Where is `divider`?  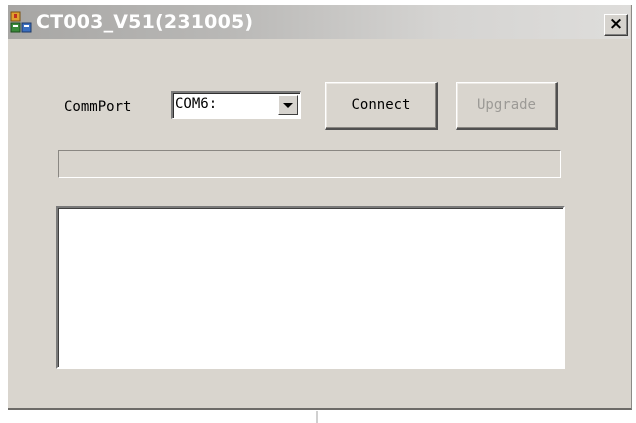 divider is located at coordinates (317, 417).